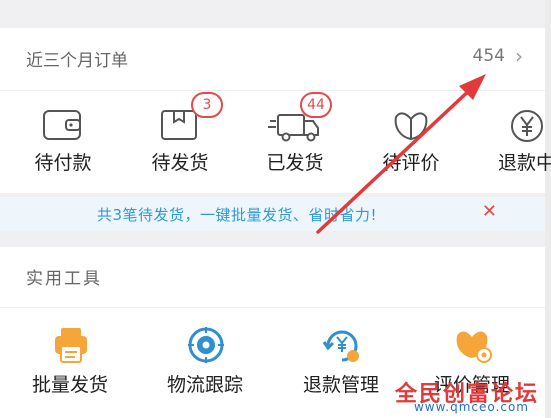 The image size is (551, 418). I want to click on annotation-arrow-icon, so click(401, 154).